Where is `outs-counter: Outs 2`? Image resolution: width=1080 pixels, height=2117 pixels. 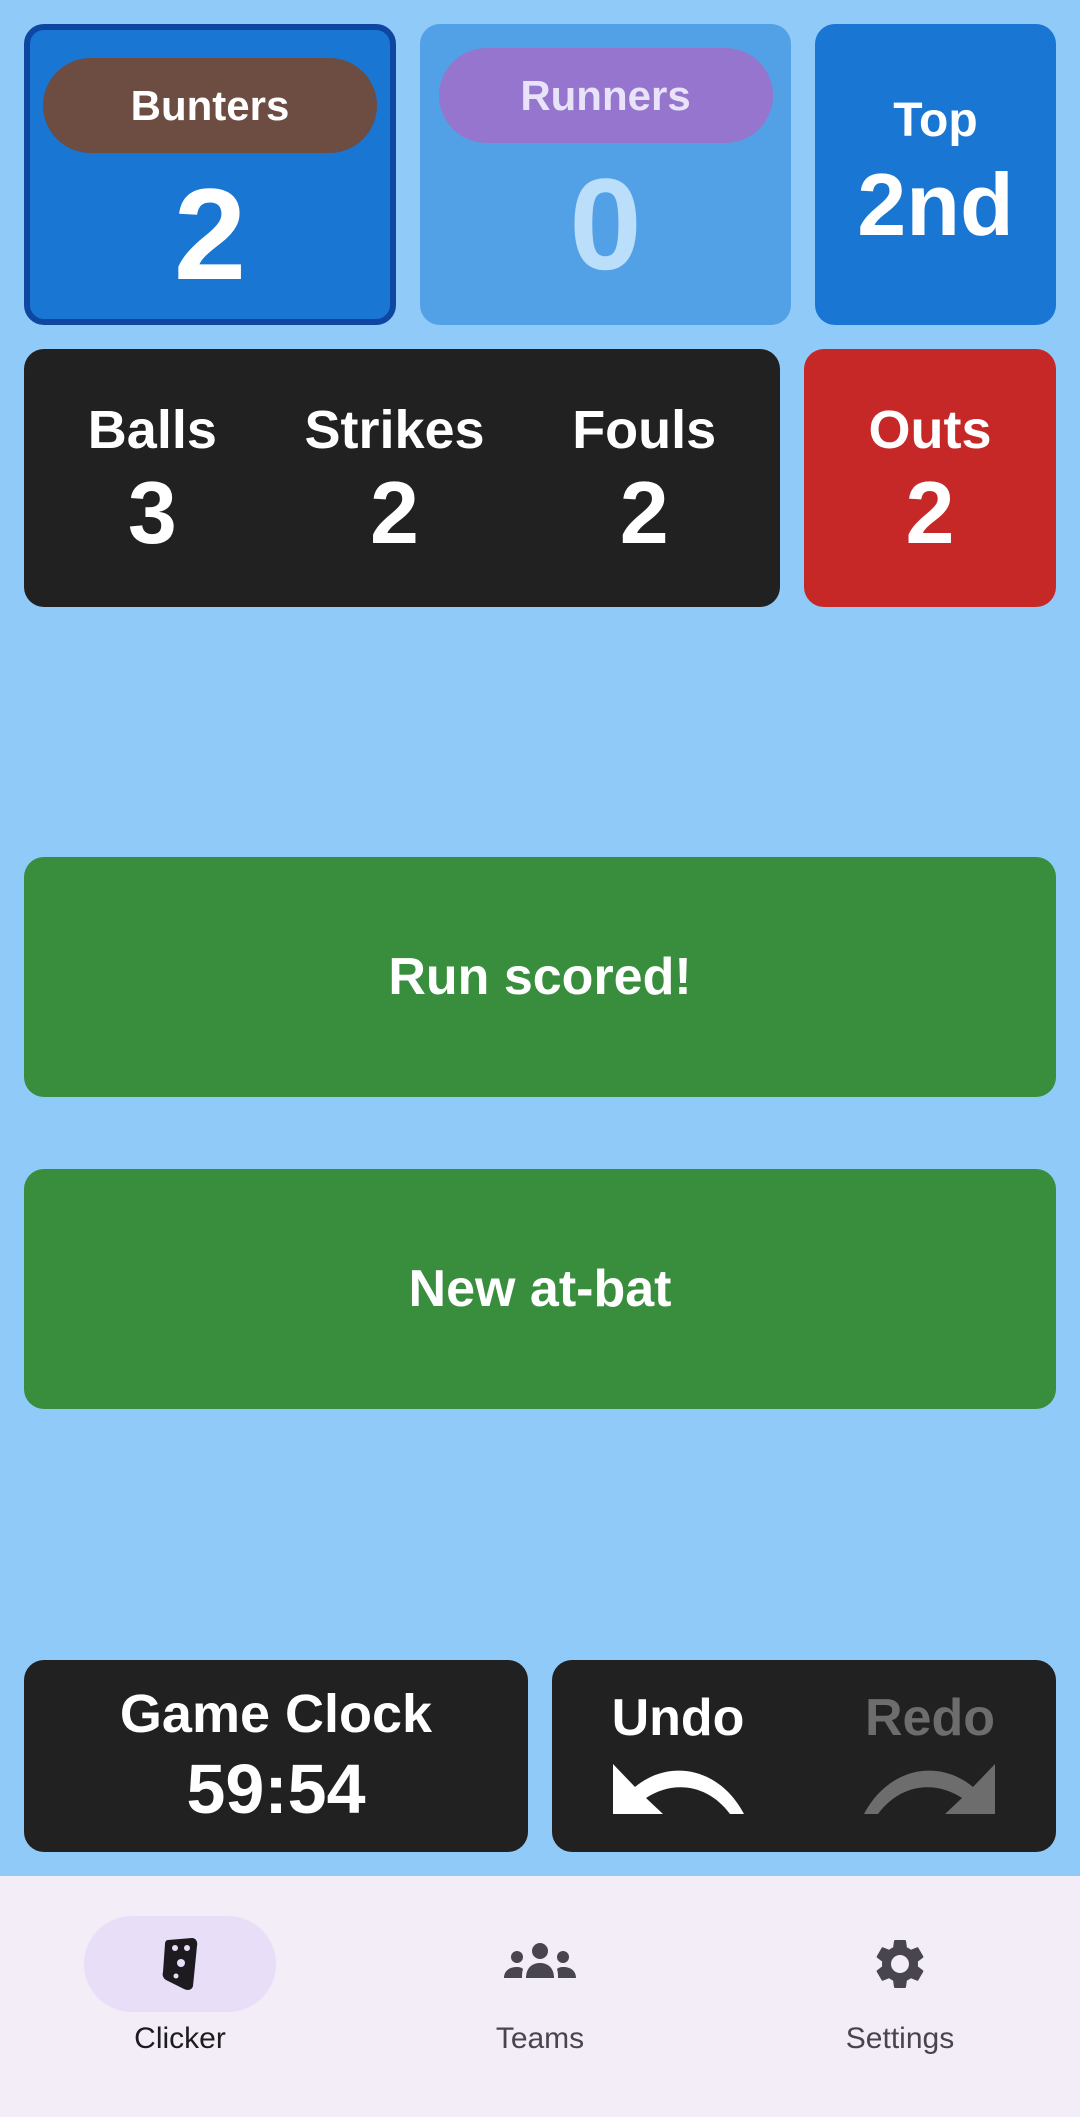 outs-counter: Outs 2 is located at coordinates (930, 478).